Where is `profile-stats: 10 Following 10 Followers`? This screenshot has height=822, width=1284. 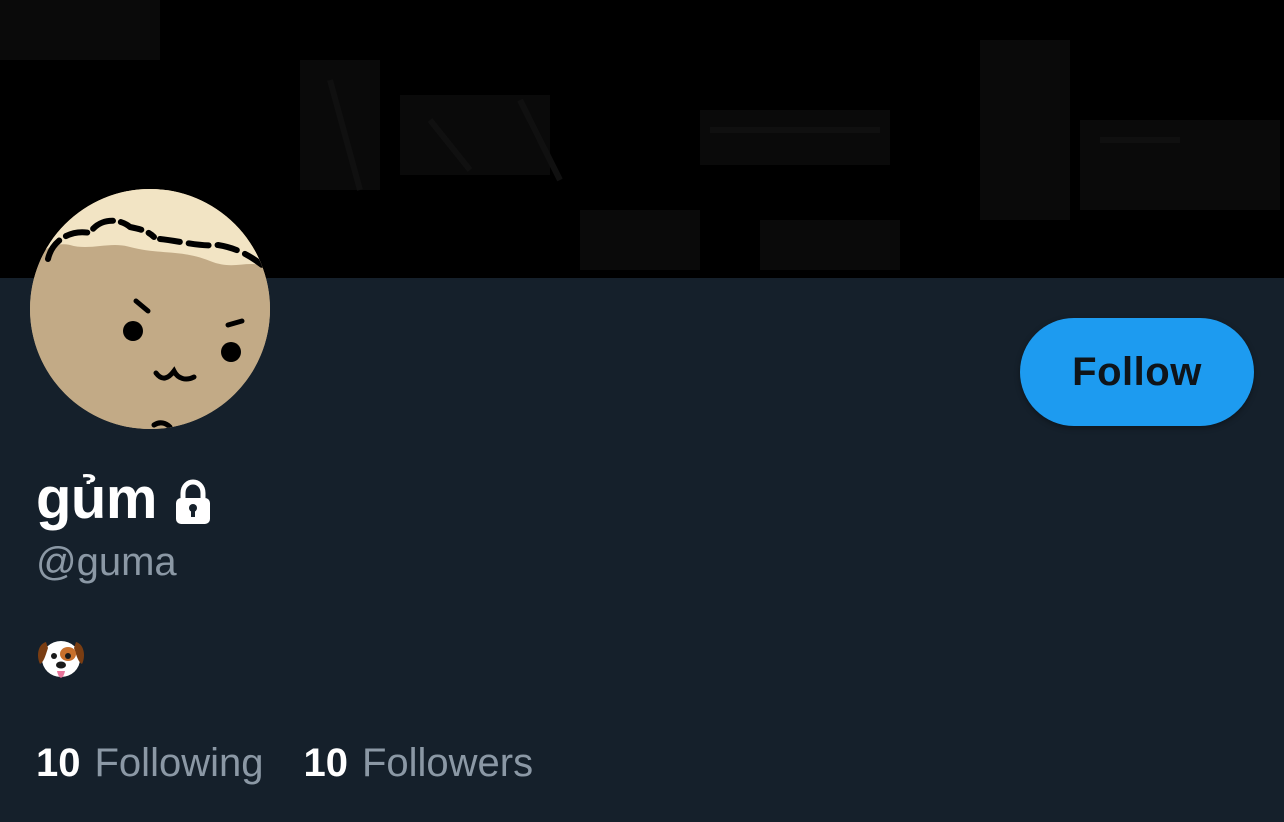
profile-stats: 10 Following 10 Followers is located at coordinates (304, 763).